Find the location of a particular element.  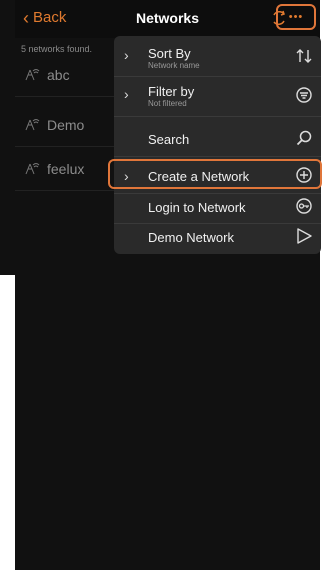

menu-item-label: Filter by is located at coordinates (171, 91).